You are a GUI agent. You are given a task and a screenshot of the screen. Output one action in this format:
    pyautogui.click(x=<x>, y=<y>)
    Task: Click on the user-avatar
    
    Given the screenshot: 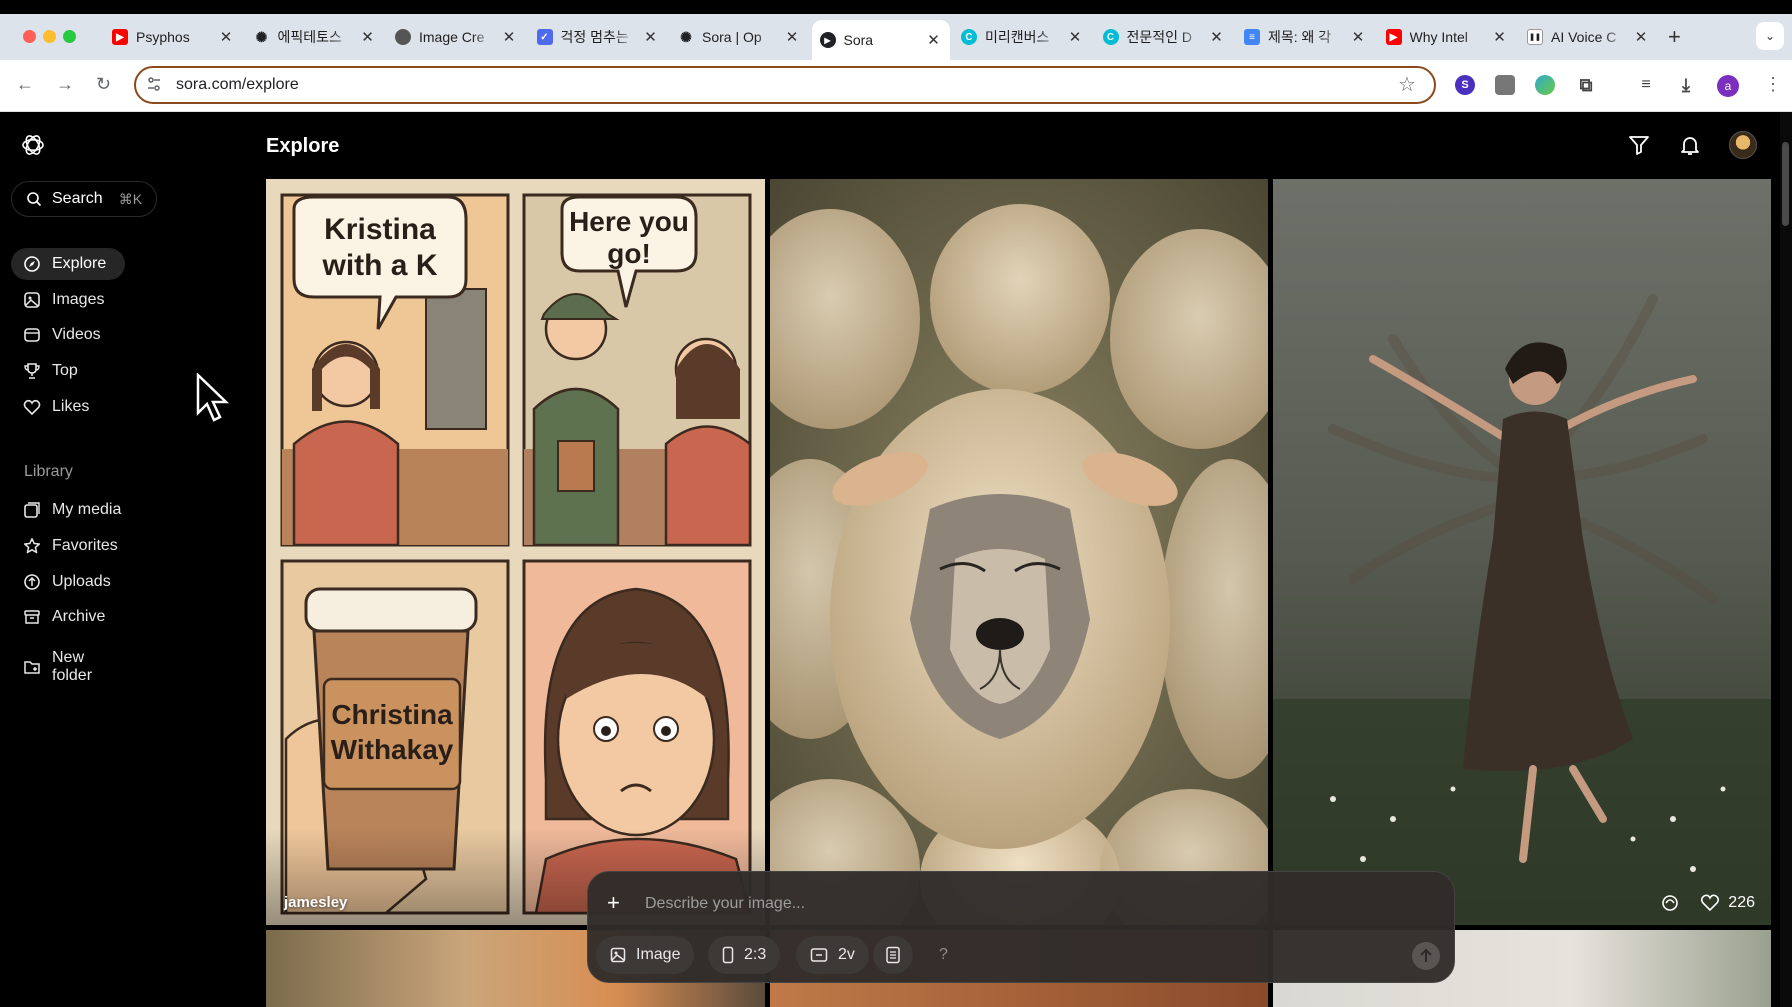 What is the action you would take?
    pyautogui.click(x=1743, y=145)
    